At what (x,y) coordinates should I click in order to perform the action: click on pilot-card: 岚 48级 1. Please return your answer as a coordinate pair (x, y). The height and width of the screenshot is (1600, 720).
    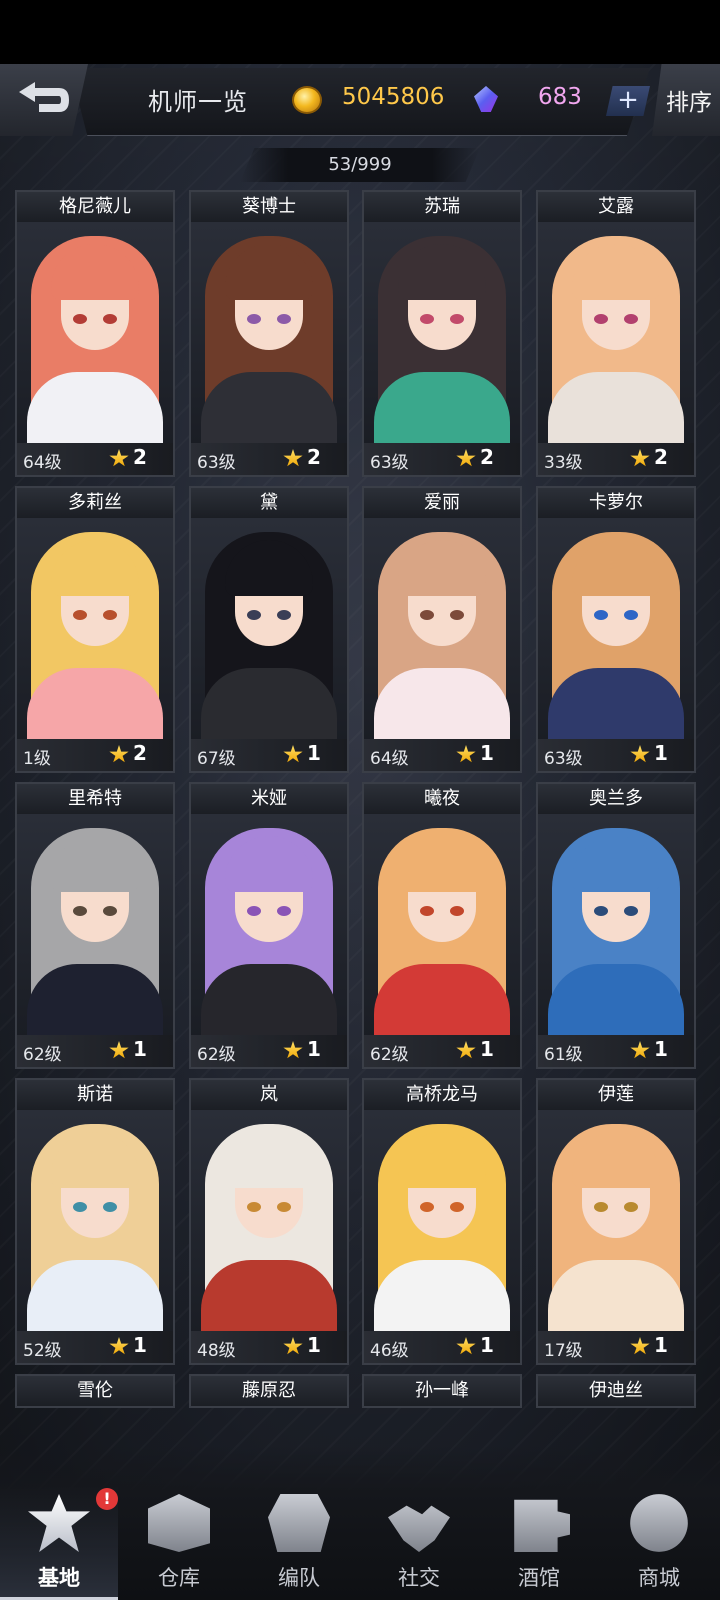
    Looking at the image, I should click on (269, 1221).